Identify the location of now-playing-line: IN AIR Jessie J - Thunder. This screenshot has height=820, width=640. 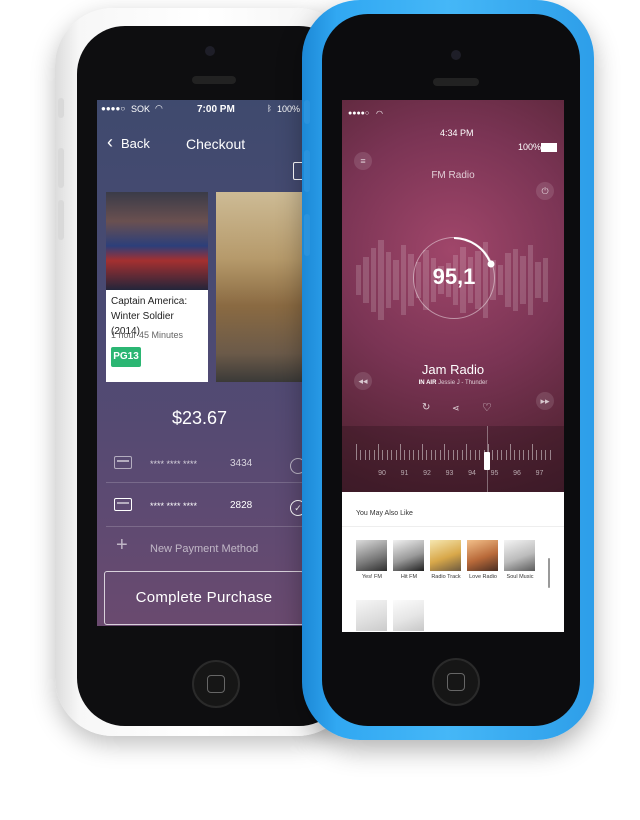
(453, 383).